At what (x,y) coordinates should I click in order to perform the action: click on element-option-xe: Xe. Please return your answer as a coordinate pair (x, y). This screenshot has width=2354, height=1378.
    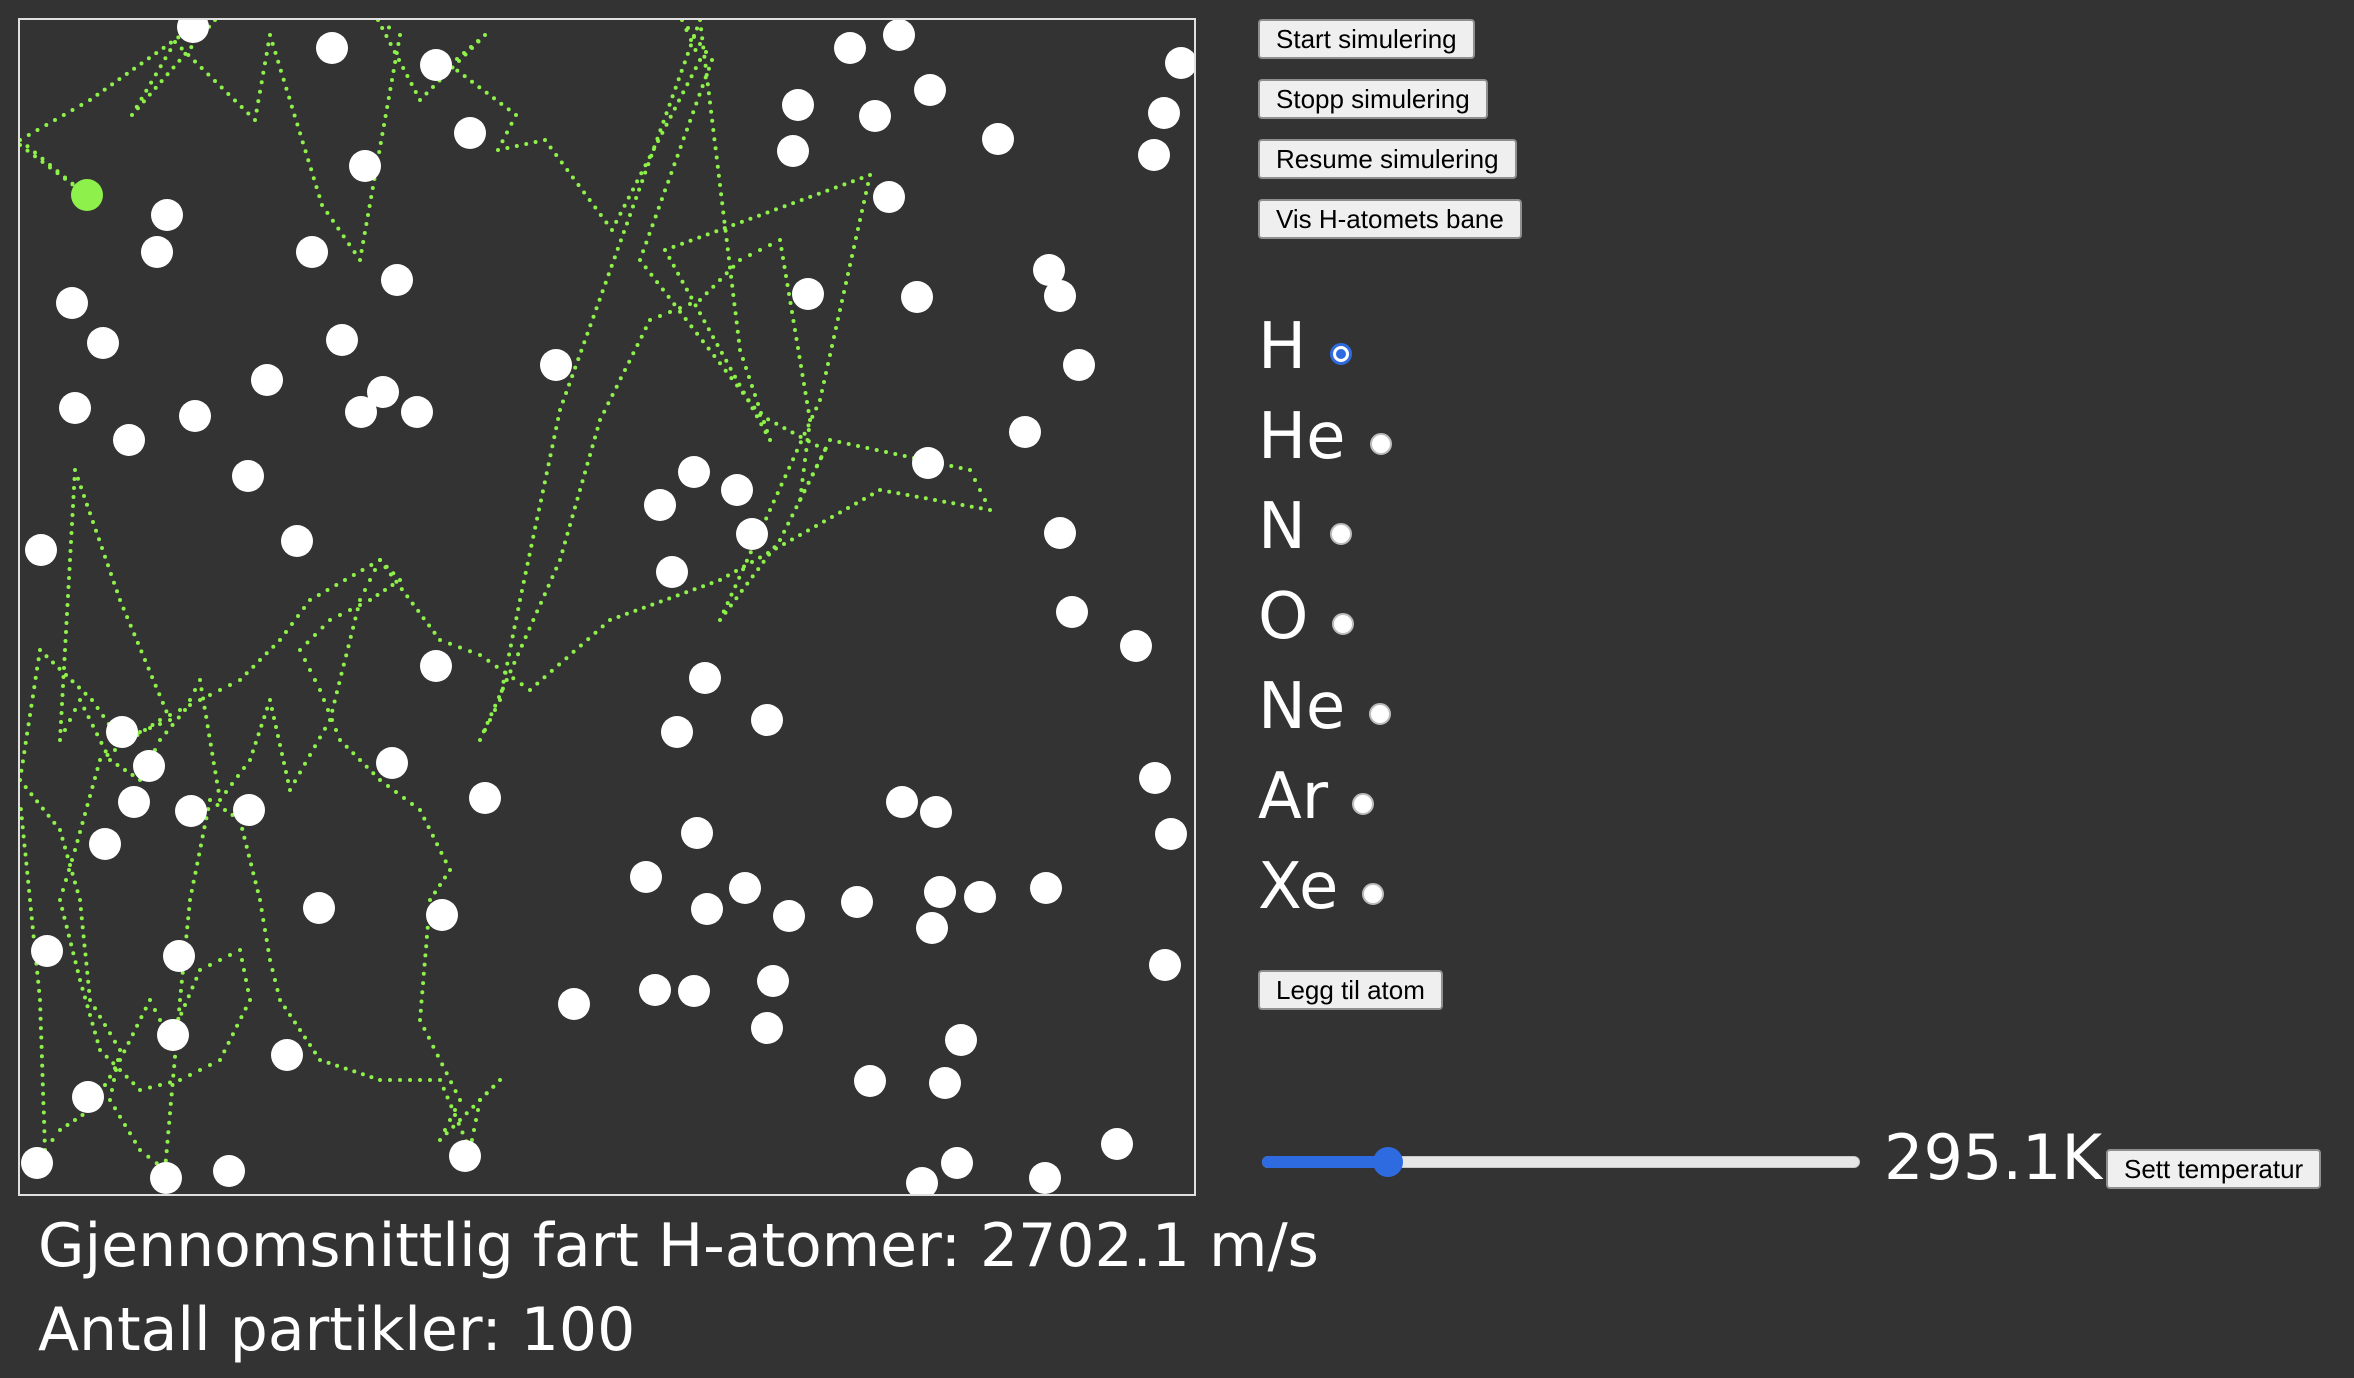
    Looking at the image, I should click on (1321, 887).